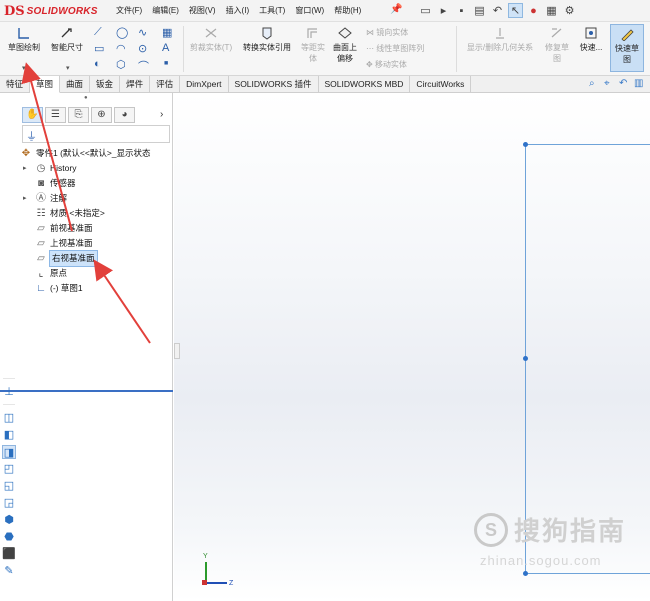 This screenshot has height=601, width=650. What do you see at coordinates (441, 84) in the screenshot?
I see `tab-circuitworks: CircuitWorks` at bounding box center [441, 84].